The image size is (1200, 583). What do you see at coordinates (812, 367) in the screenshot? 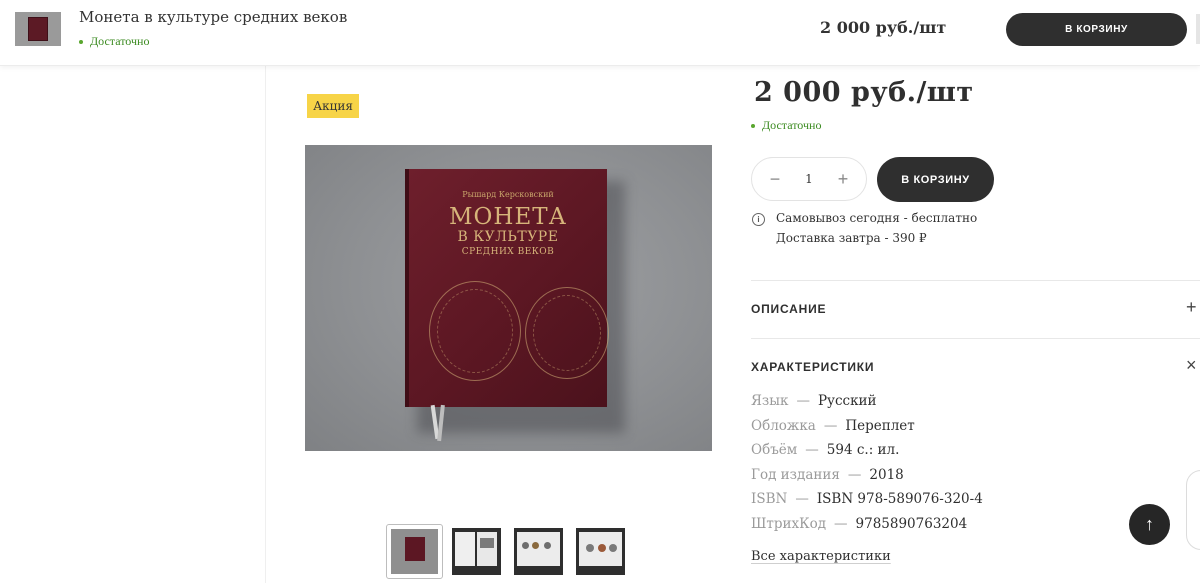
I see `accordion-characteristics-title: ХАРАКТЕРИСТИКИ` at bounding box center [812, 367].